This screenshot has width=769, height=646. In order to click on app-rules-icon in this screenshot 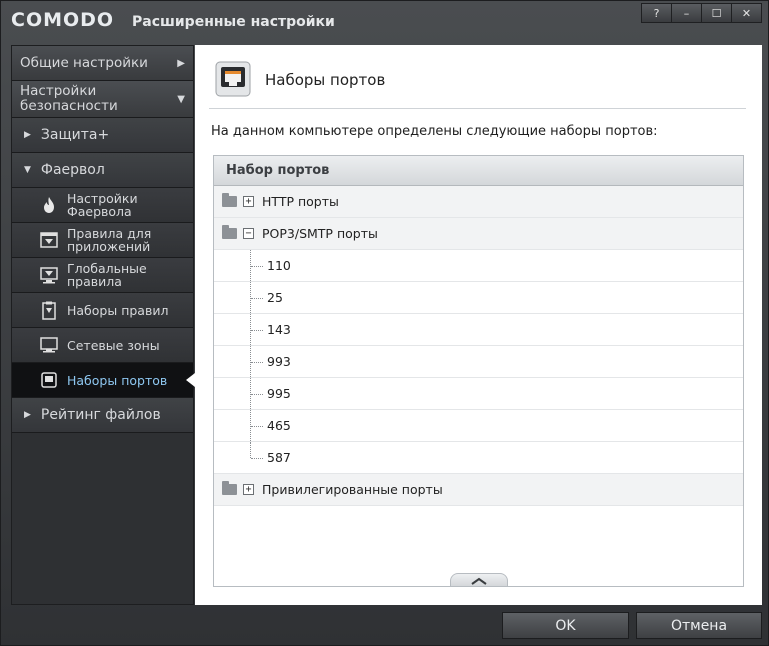, I will do `click(49, 240)`.